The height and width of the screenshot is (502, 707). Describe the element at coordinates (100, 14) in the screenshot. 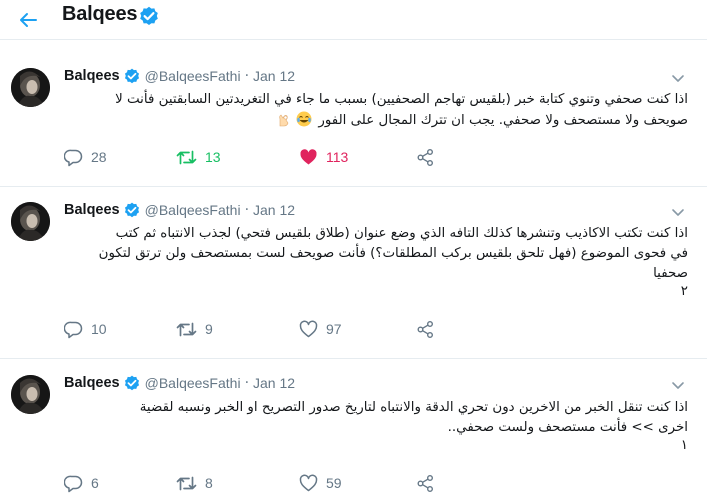

I see `header-title: Balqees` at that location.